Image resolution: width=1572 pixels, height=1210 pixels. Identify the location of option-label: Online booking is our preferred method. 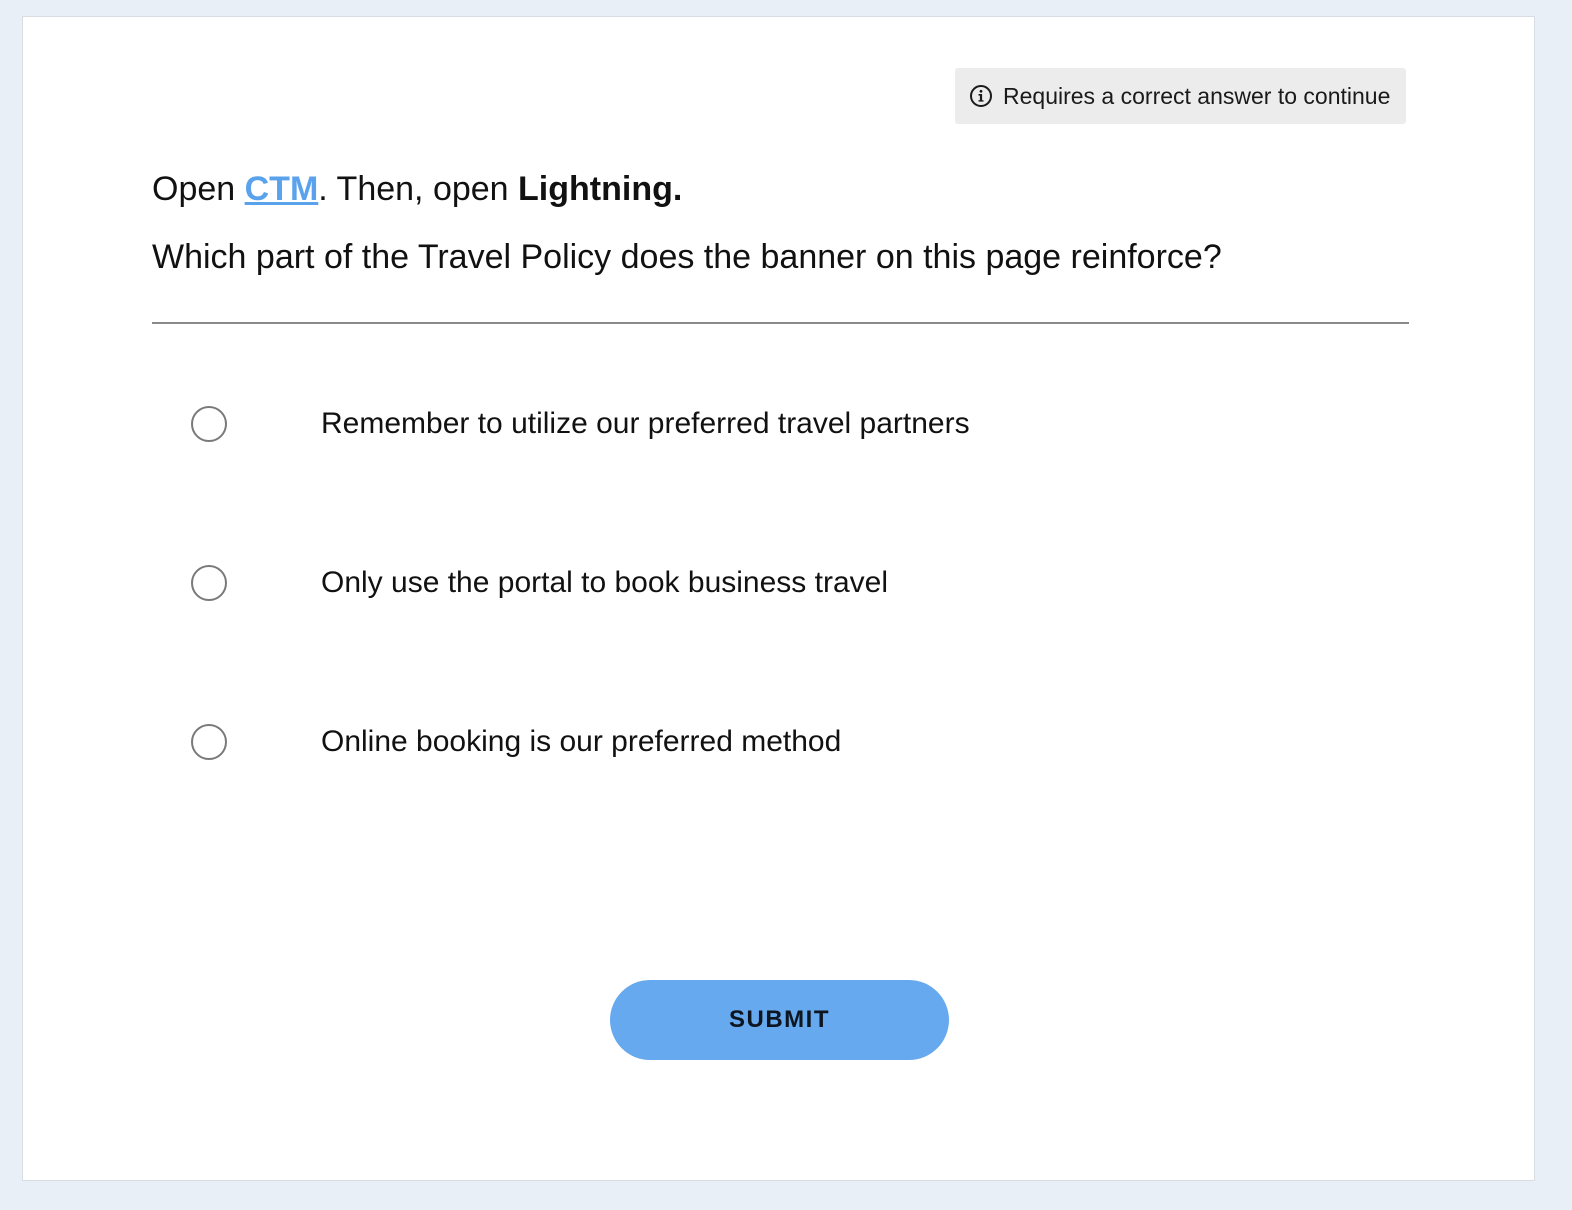
(581, 741).